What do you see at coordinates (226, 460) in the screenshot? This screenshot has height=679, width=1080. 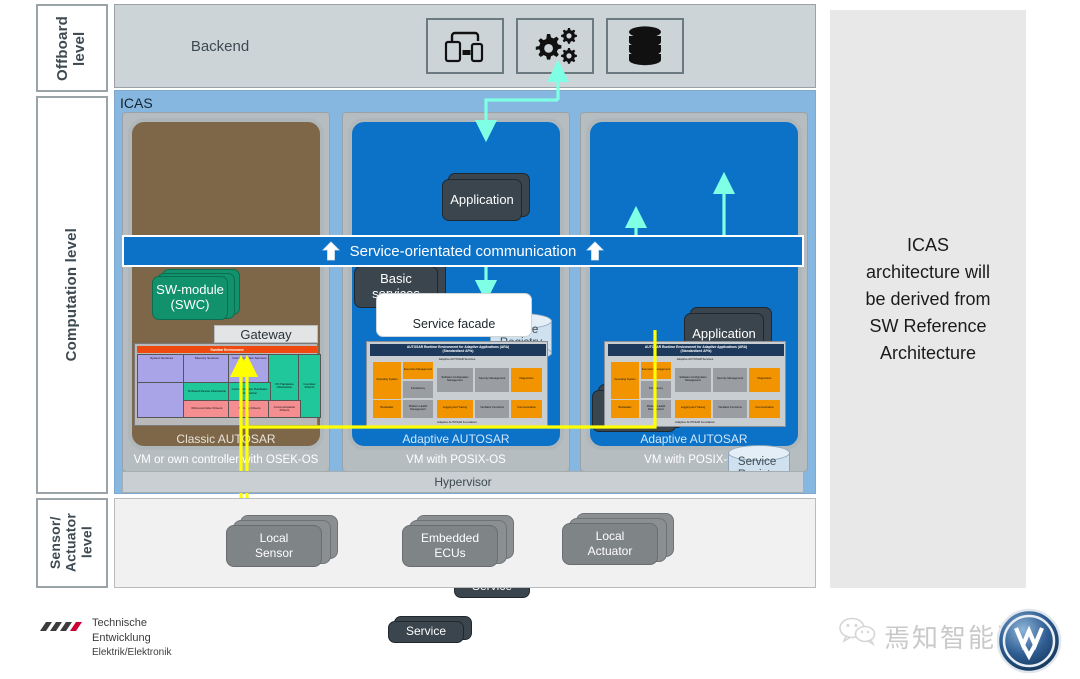 I see `classic-vm-label: VM or own controller with OSEK-OS` at bounding box center [226, 460].